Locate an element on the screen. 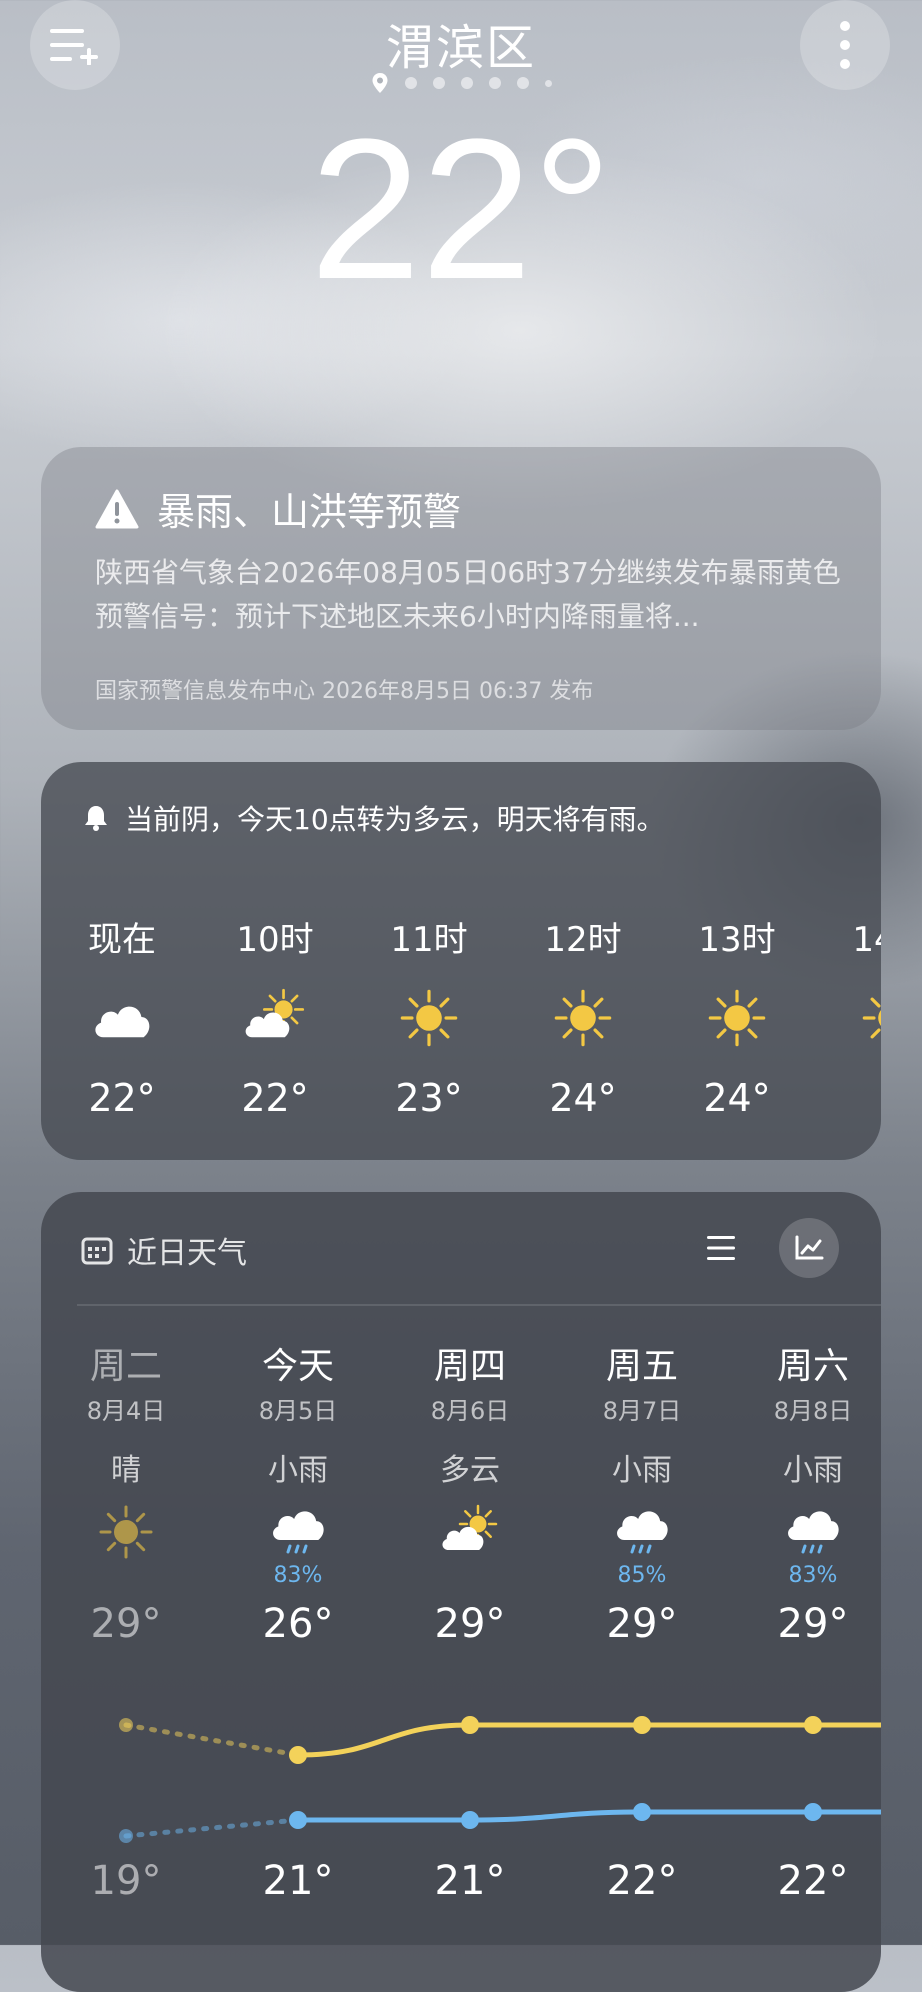 The image size is (922, 1992). hourly-item: 12时 24° is located at coordinates (583, 1016).